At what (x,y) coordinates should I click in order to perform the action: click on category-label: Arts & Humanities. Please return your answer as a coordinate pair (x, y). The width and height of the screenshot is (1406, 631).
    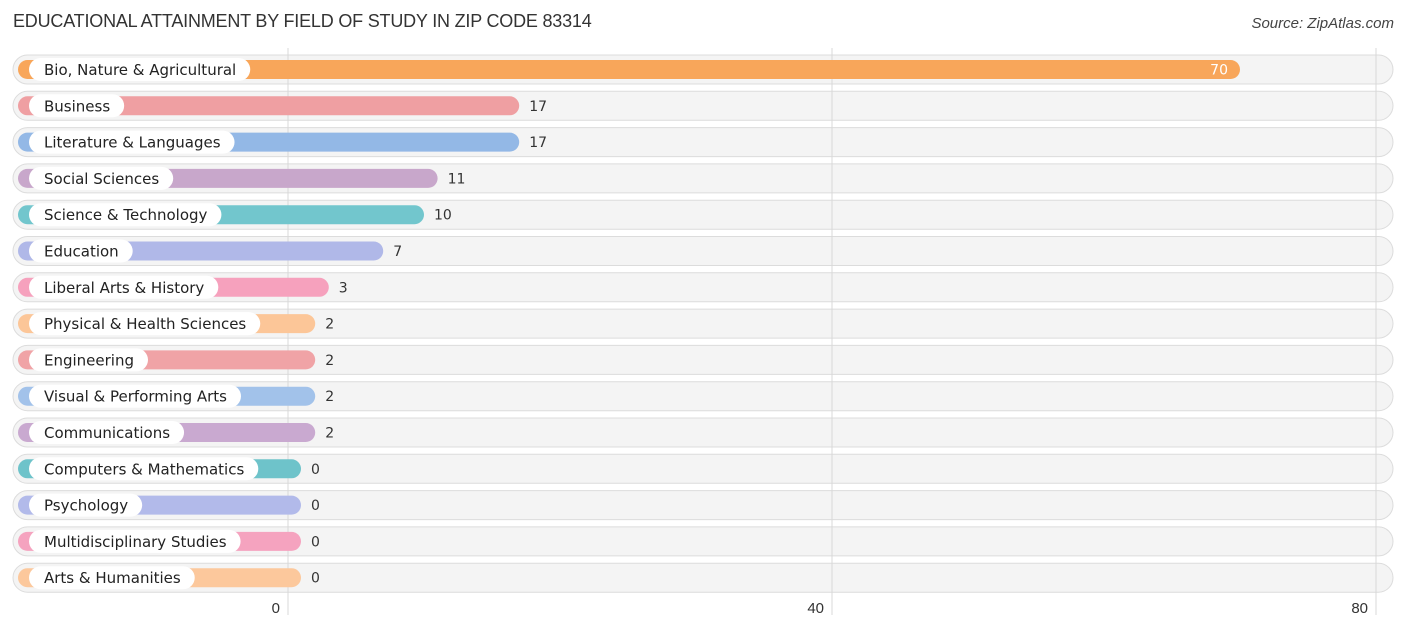
    Looking at the image, I should click on (112, 578).